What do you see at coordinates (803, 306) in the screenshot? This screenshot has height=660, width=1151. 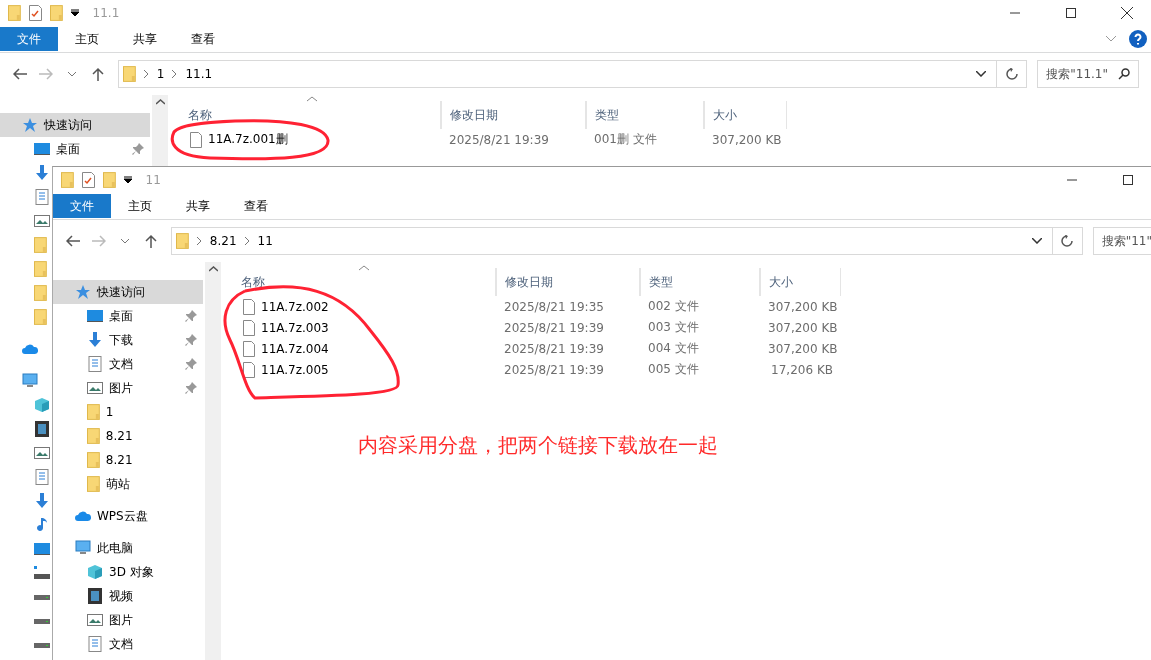 I see `table-cell-text: 307,200 KB` at bounding box center [803, 306].